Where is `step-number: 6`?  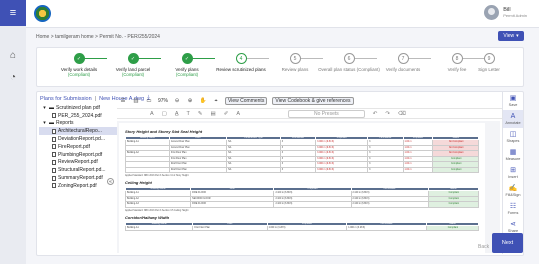 step-number: 6 is located at coordinates (349, 58).